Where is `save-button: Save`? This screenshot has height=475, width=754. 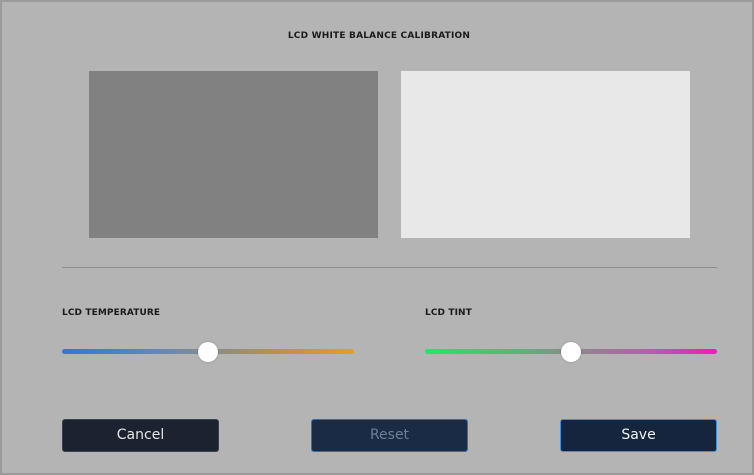 save-button: Save is located at coordinates (638, 435).